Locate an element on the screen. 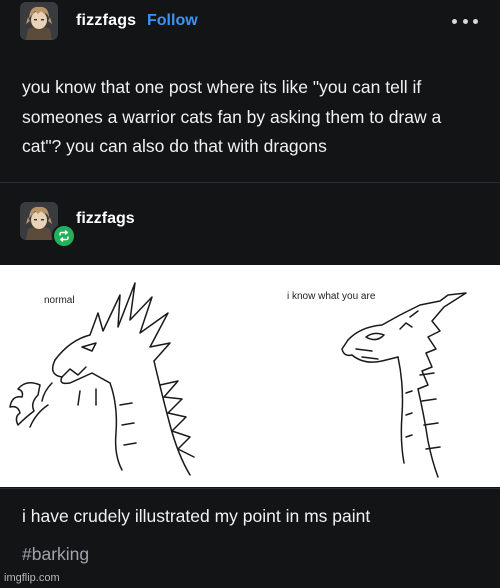 The width and height of the screenshot is (500, 588). imgflip-watermark: imgflip.com is located at coordinates (32, 578).